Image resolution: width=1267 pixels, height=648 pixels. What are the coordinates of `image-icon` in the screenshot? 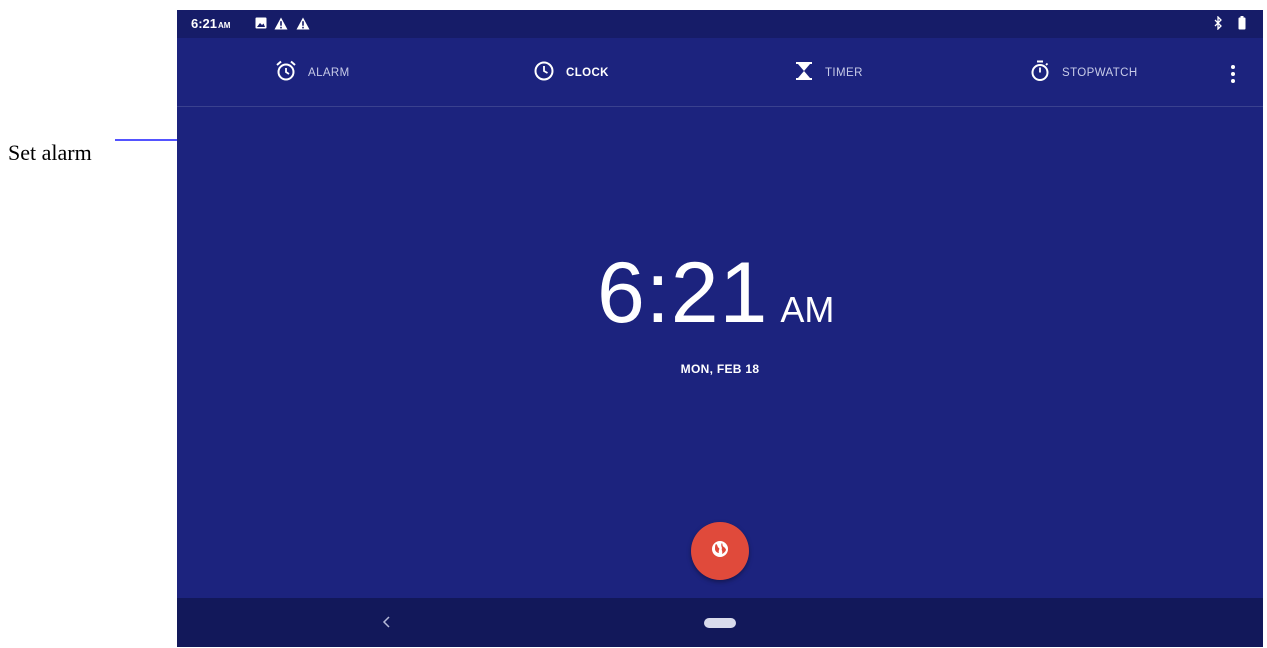 It's located at (261, 23).